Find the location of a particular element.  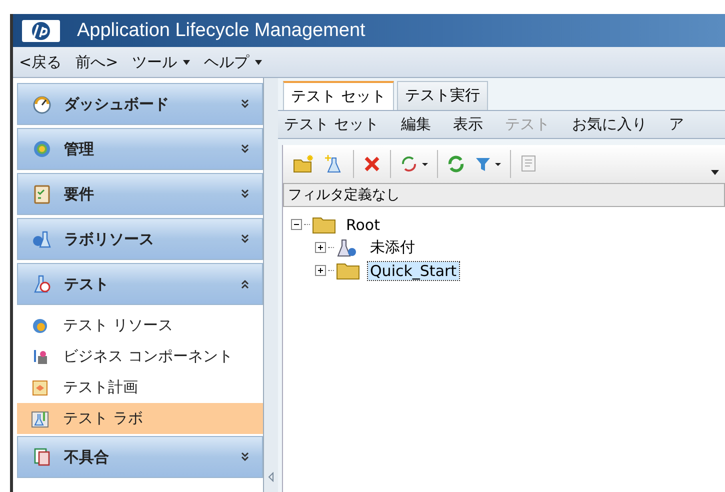

filter-status: フィルタ定義なし is located at coordinates (504, 195).